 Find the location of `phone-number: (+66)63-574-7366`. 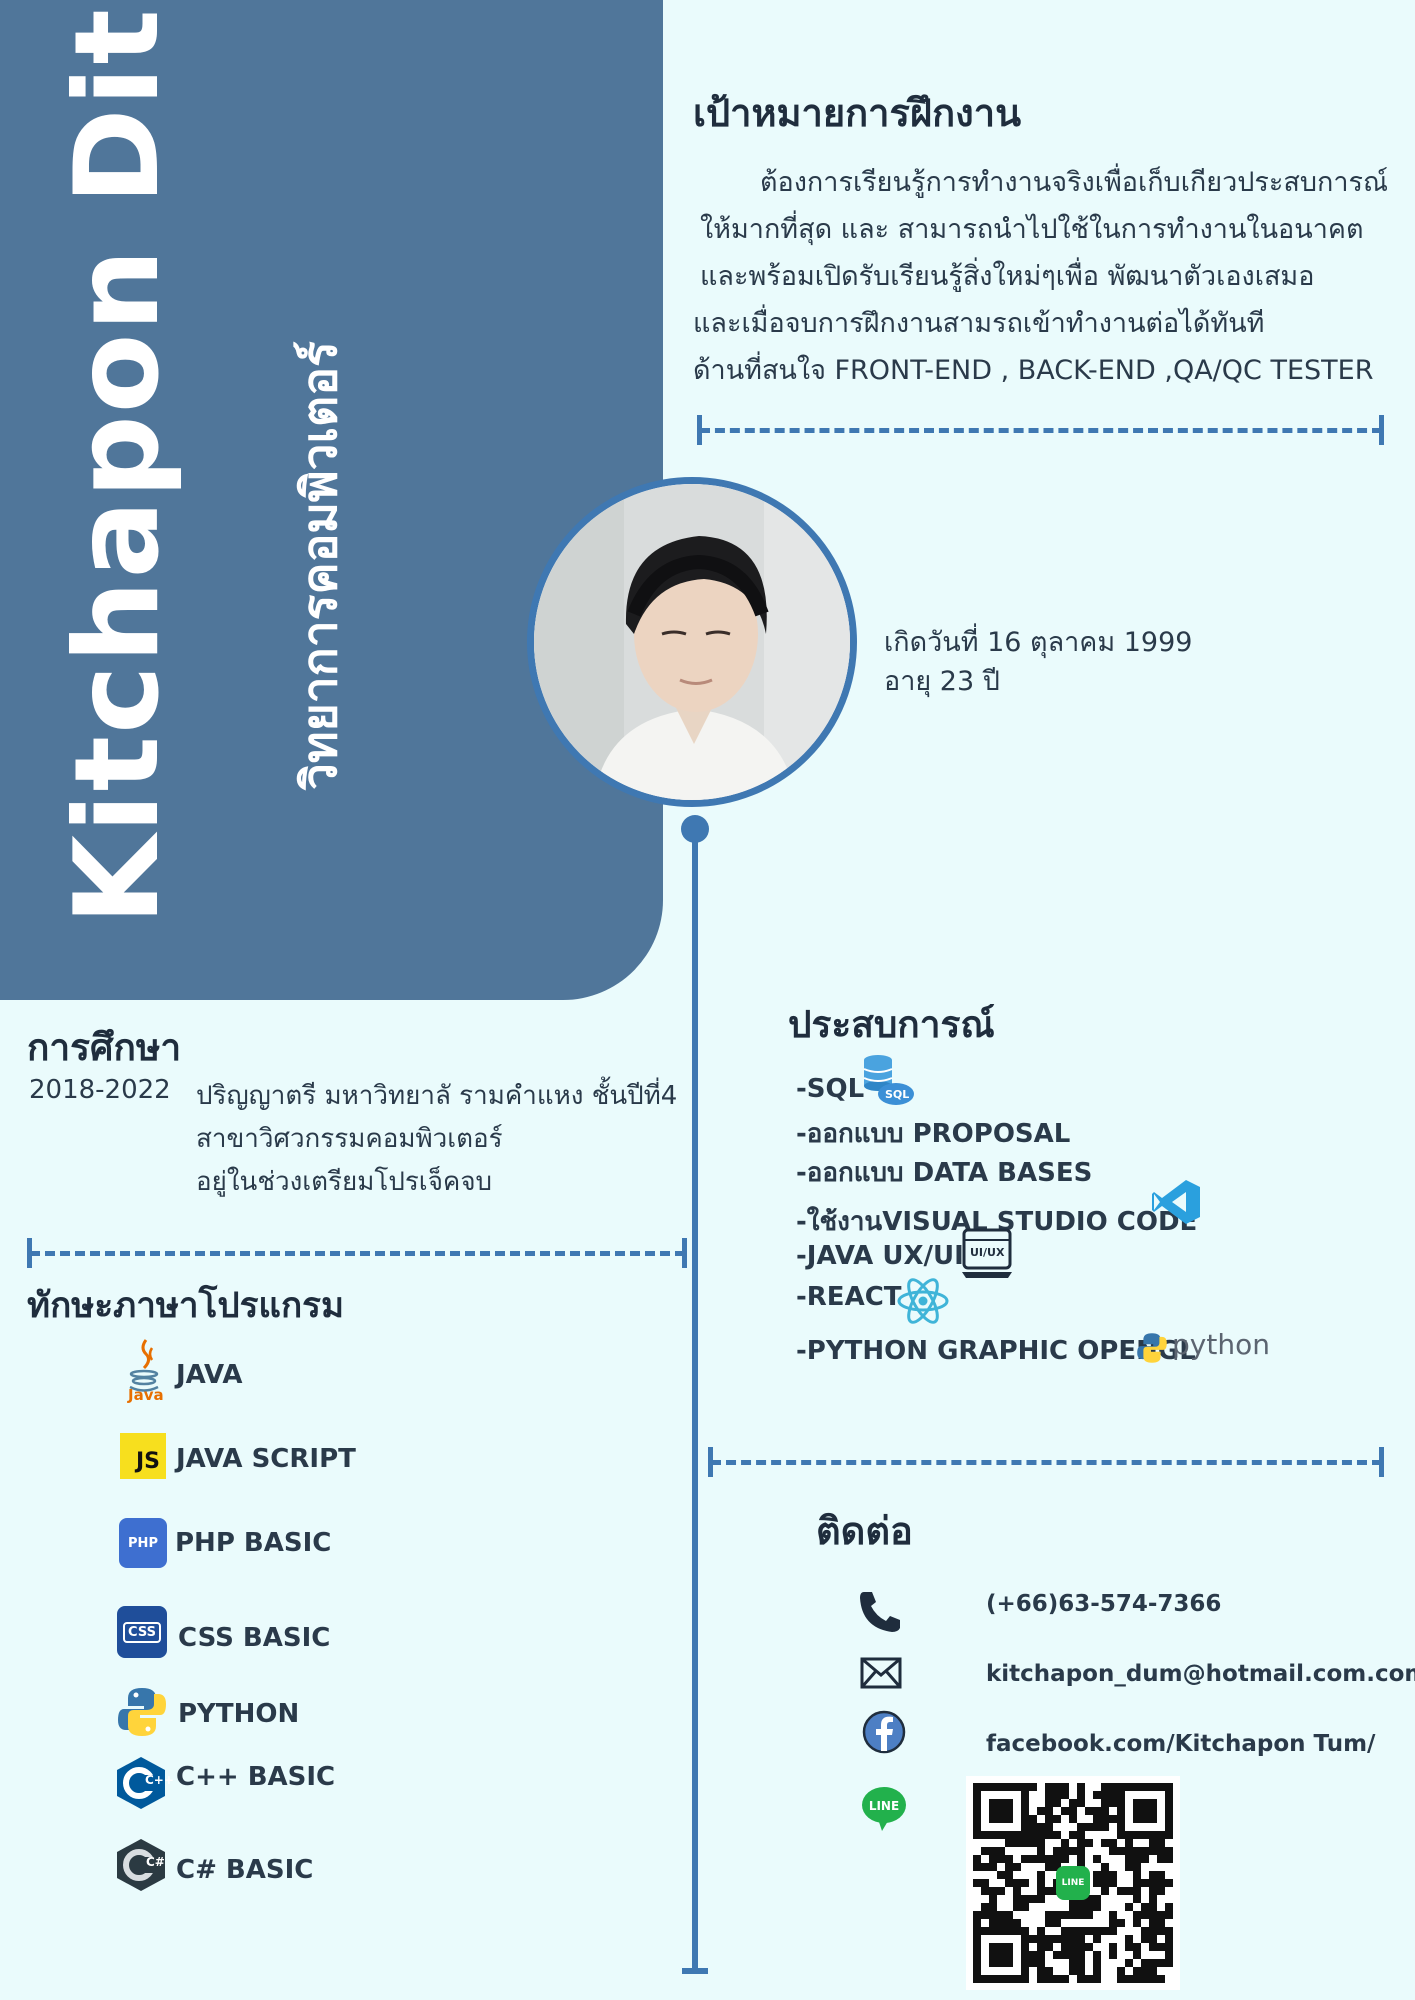

phone-number: (+66)63-574-7366 is located at coordinates (1103, 1604).